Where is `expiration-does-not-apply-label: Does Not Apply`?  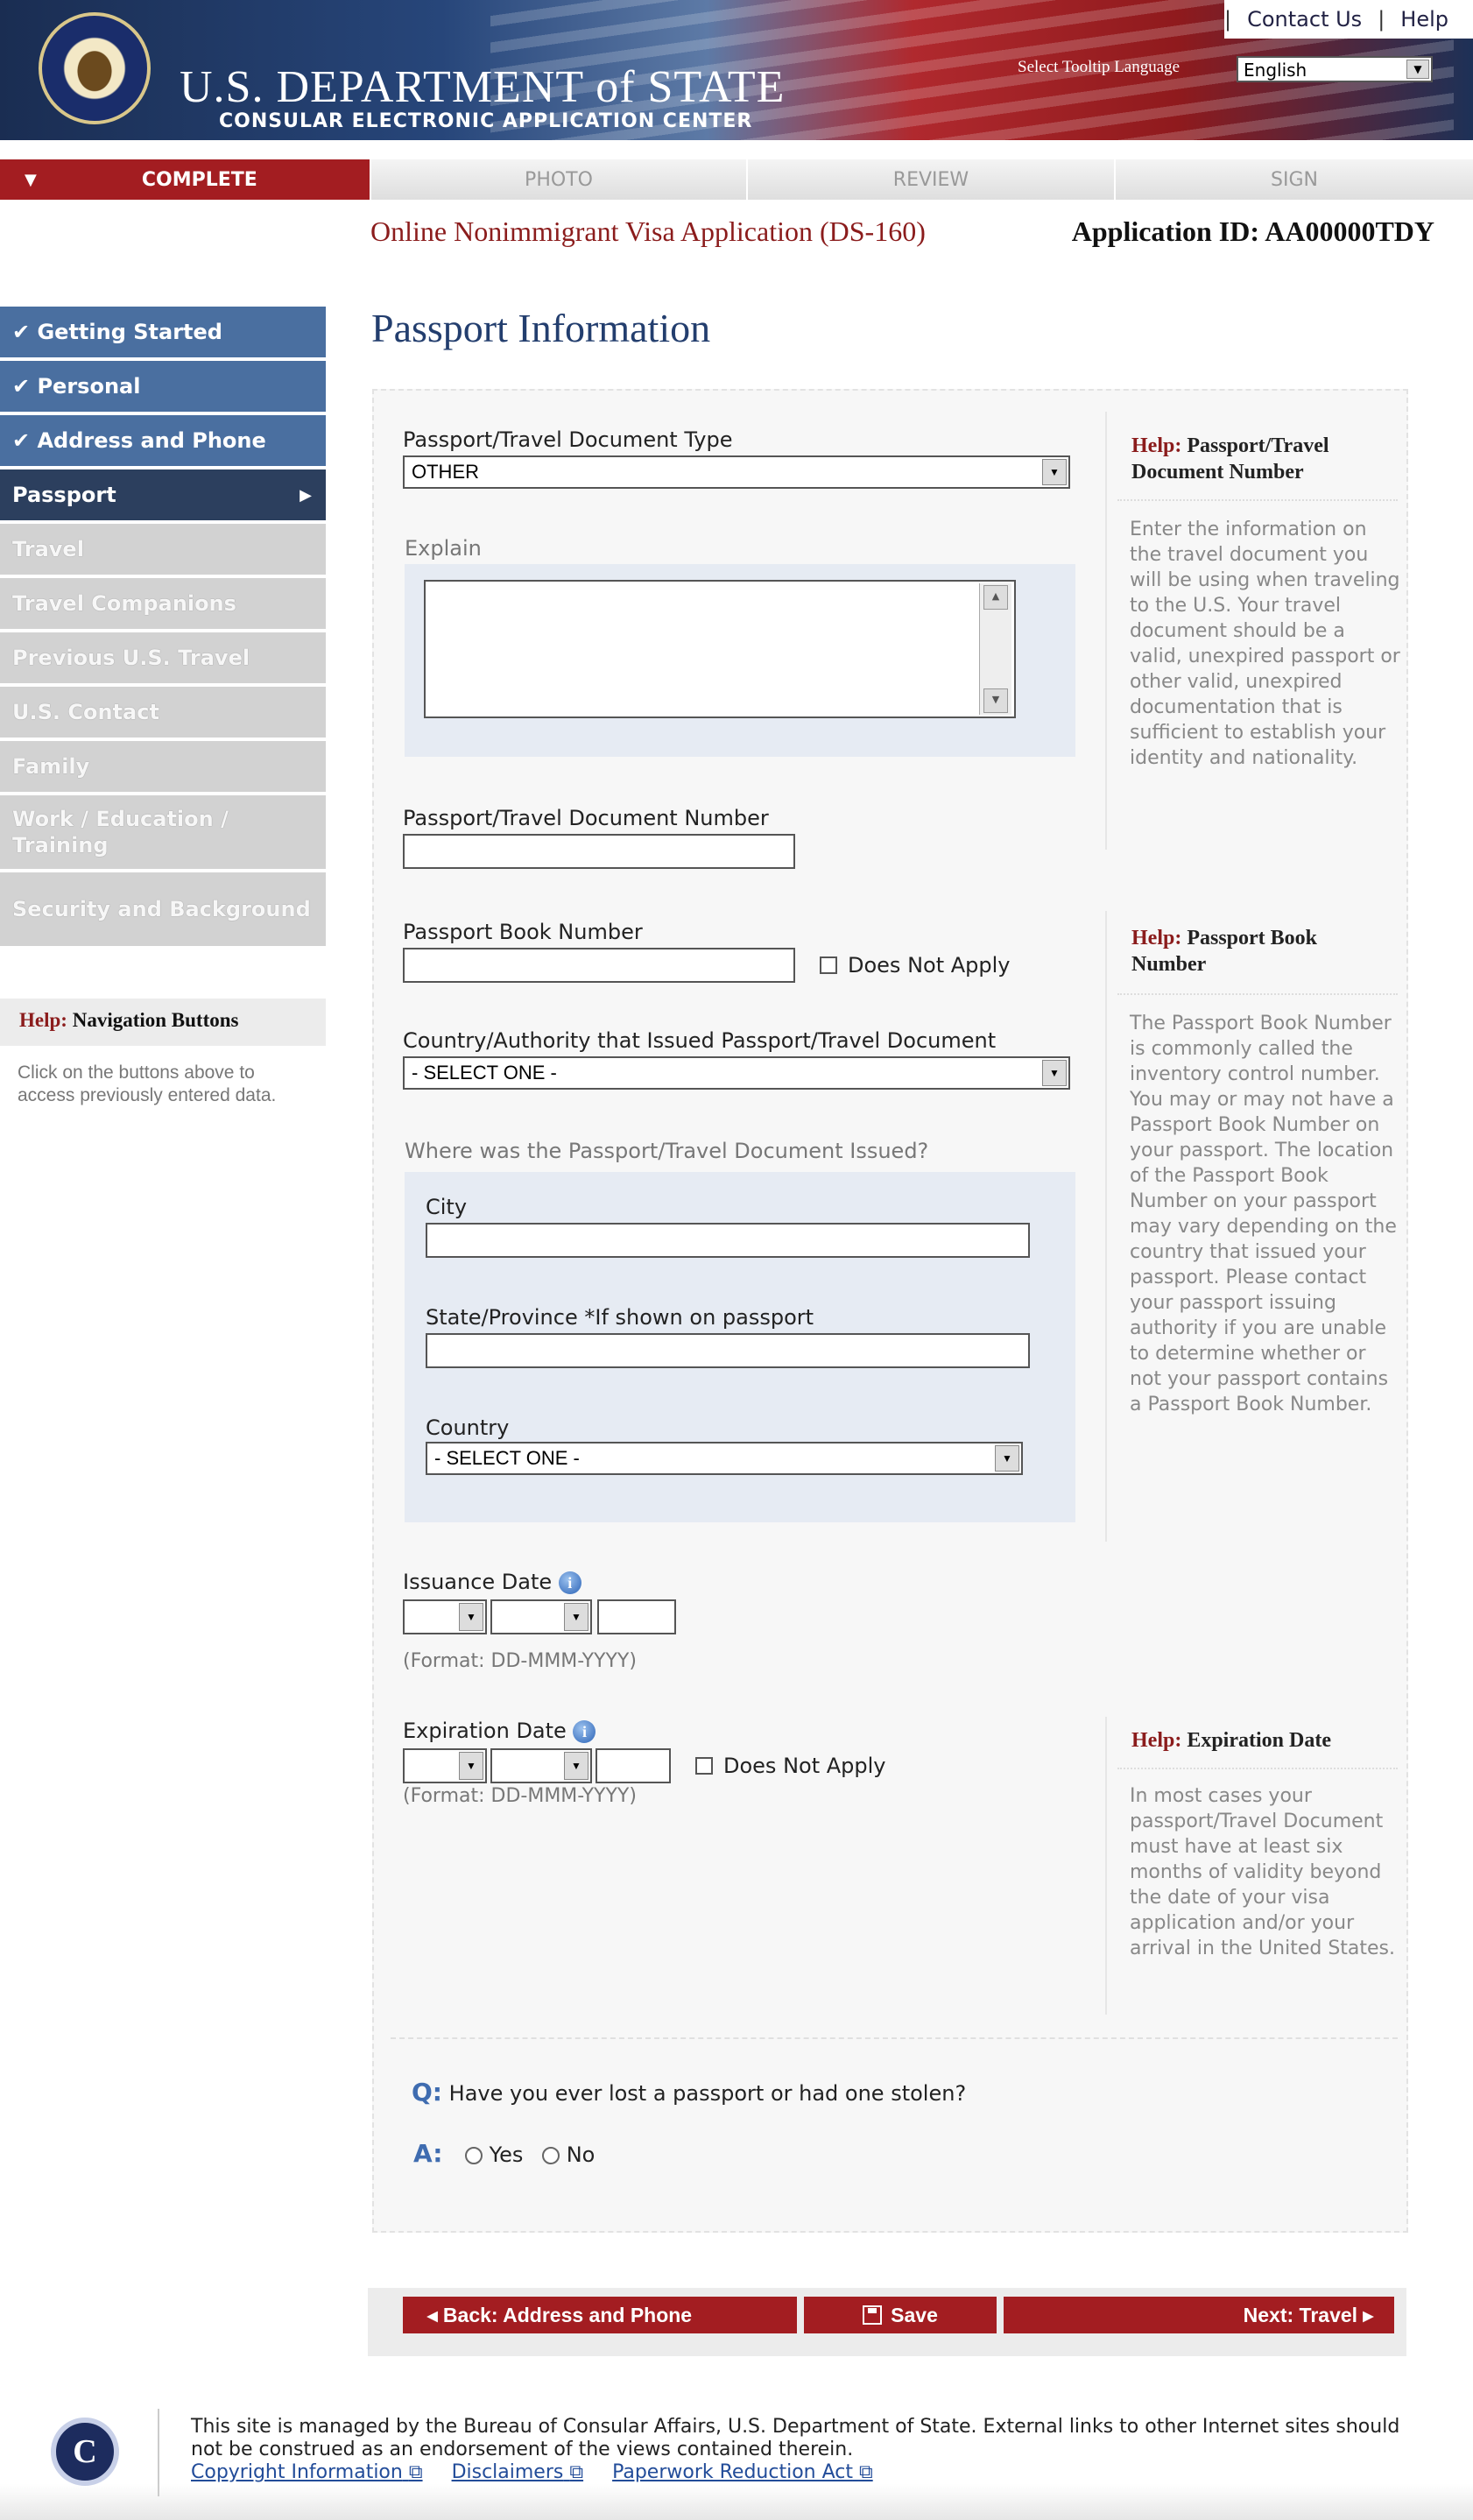 expiration-does-not-apply-label: Does Not Apply is located at coordinates (804, 1766).